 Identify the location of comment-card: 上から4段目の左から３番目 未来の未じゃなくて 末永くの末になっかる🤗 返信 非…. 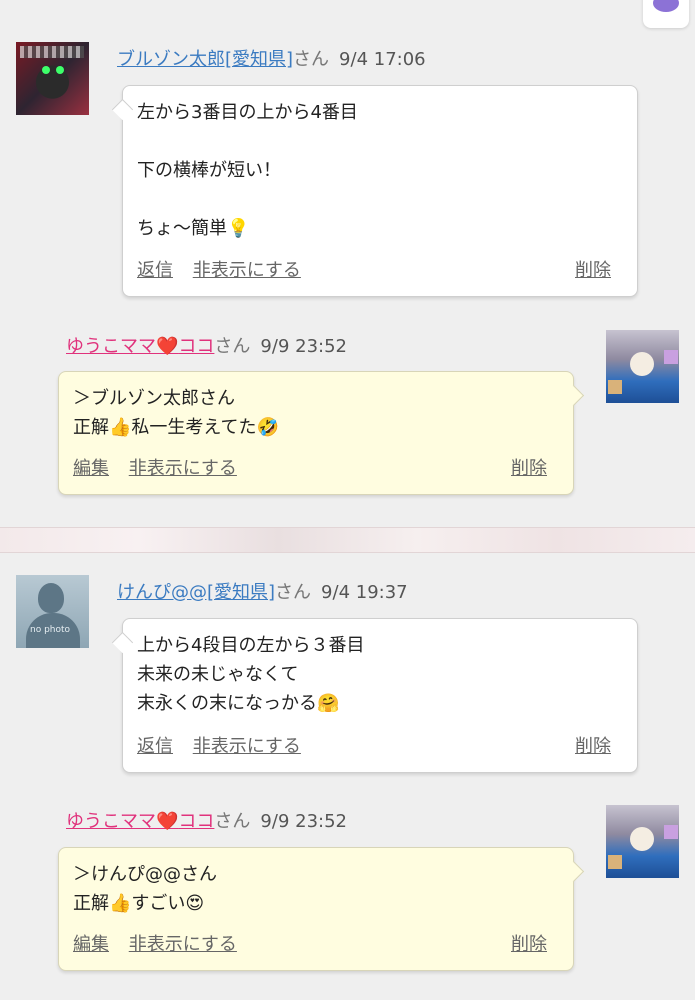
(374, 695).